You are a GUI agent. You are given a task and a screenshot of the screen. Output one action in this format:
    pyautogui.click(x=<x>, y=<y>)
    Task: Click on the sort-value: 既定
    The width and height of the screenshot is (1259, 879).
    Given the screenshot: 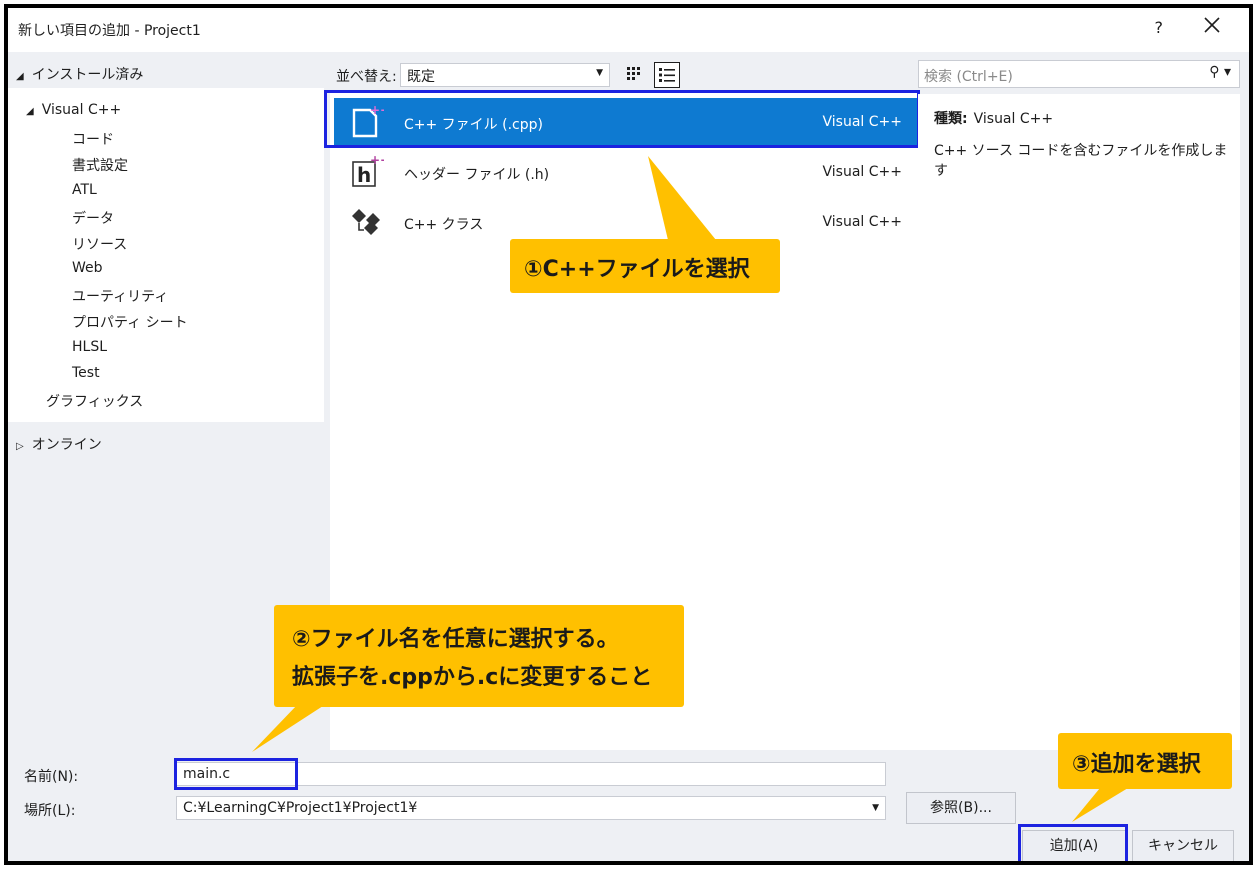 What is the action you would take?
    pyautogui.click(x=421, y=77)
    